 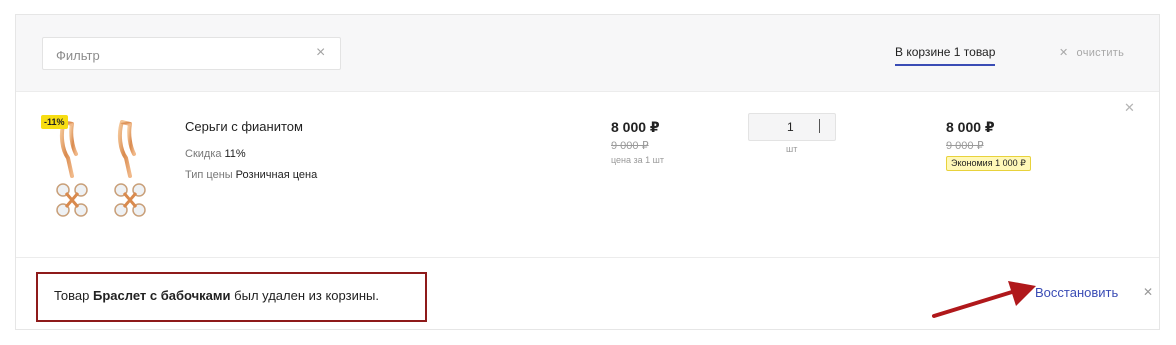 I want to click on dismiss-notice-close-icon: ✕, so click(x=1148, y=292).